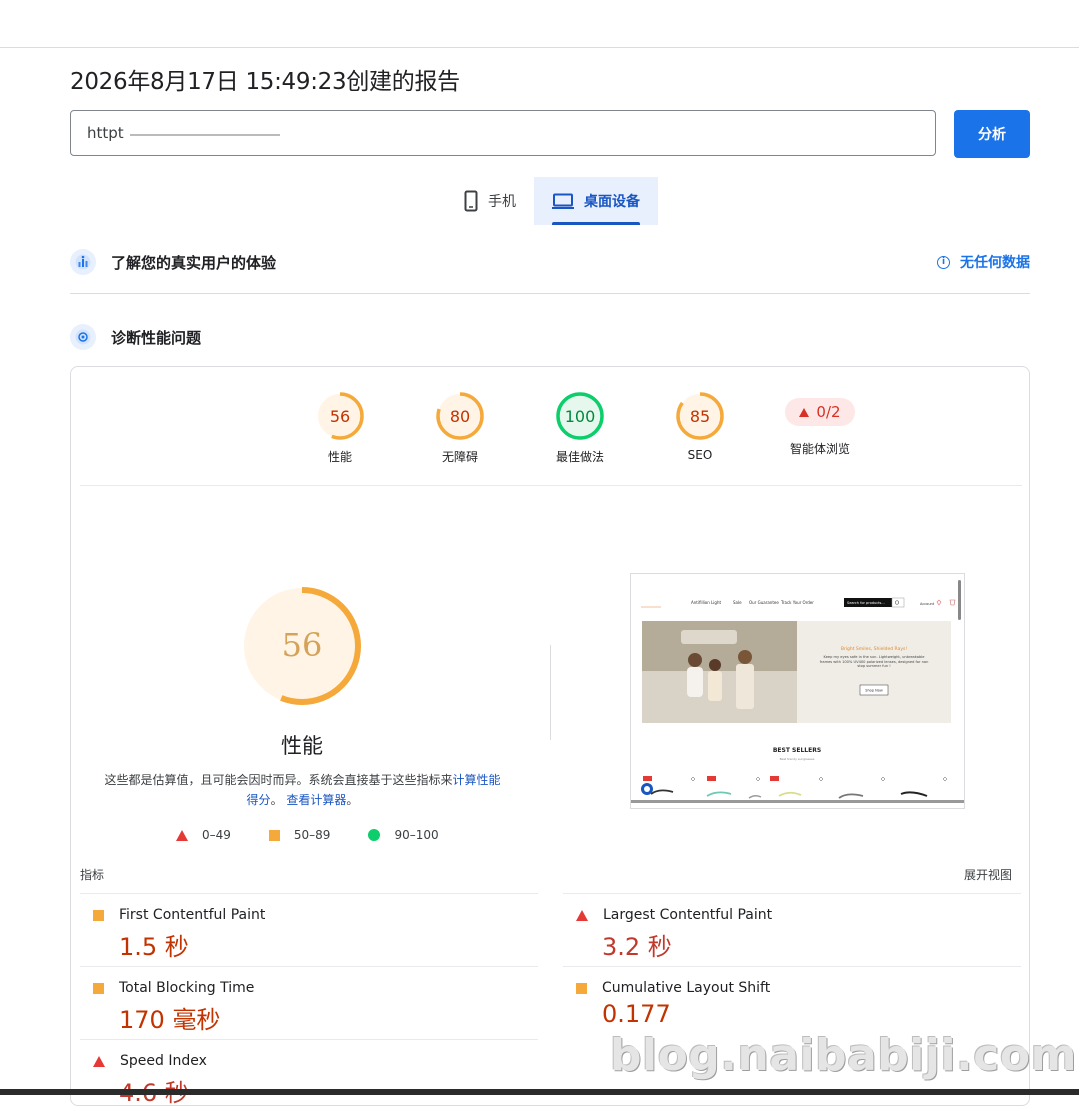 The width and height of the screenshot is (1079, 1112). Describe the element at coordinates (792, 929) in the screenshot. I see `metric-lcp: Largest Contentful Paint 3.2 秒` at that location.